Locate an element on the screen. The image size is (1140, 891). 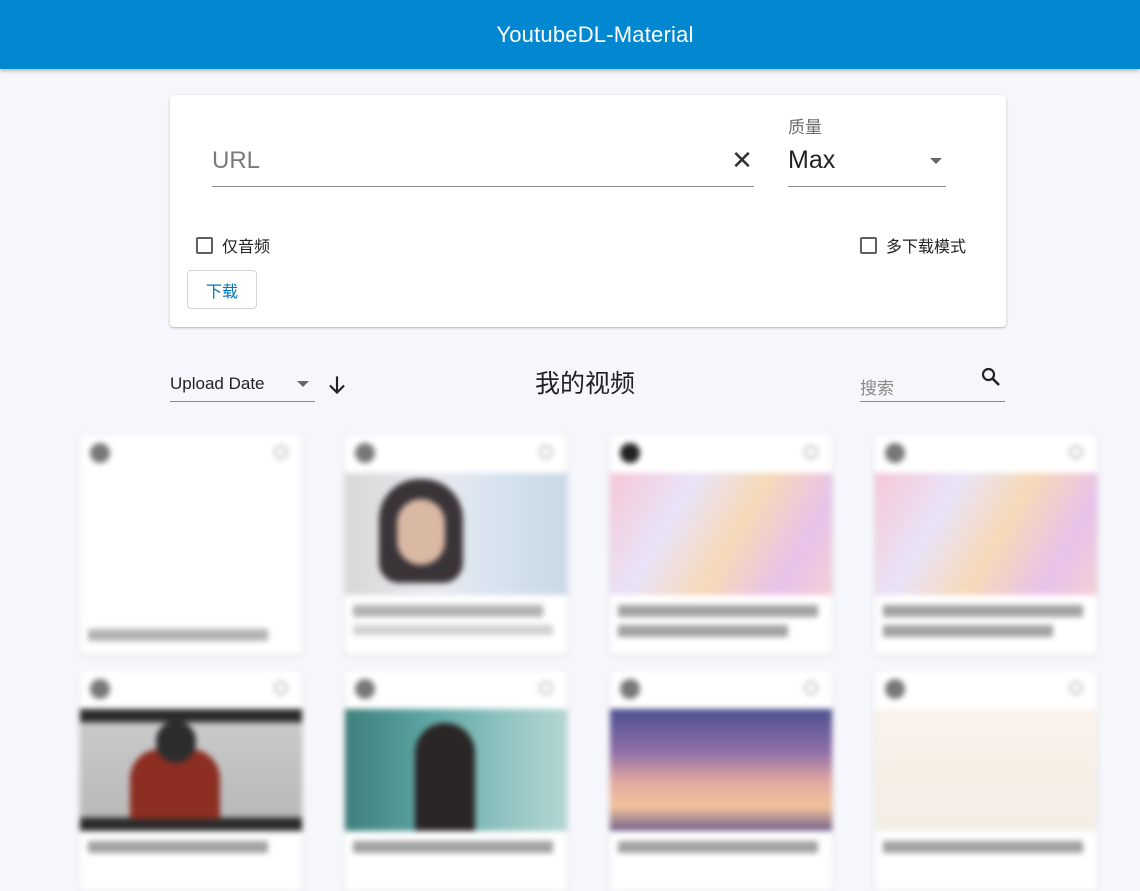
search-input: 搜索 is located at coordinates (932, 382).